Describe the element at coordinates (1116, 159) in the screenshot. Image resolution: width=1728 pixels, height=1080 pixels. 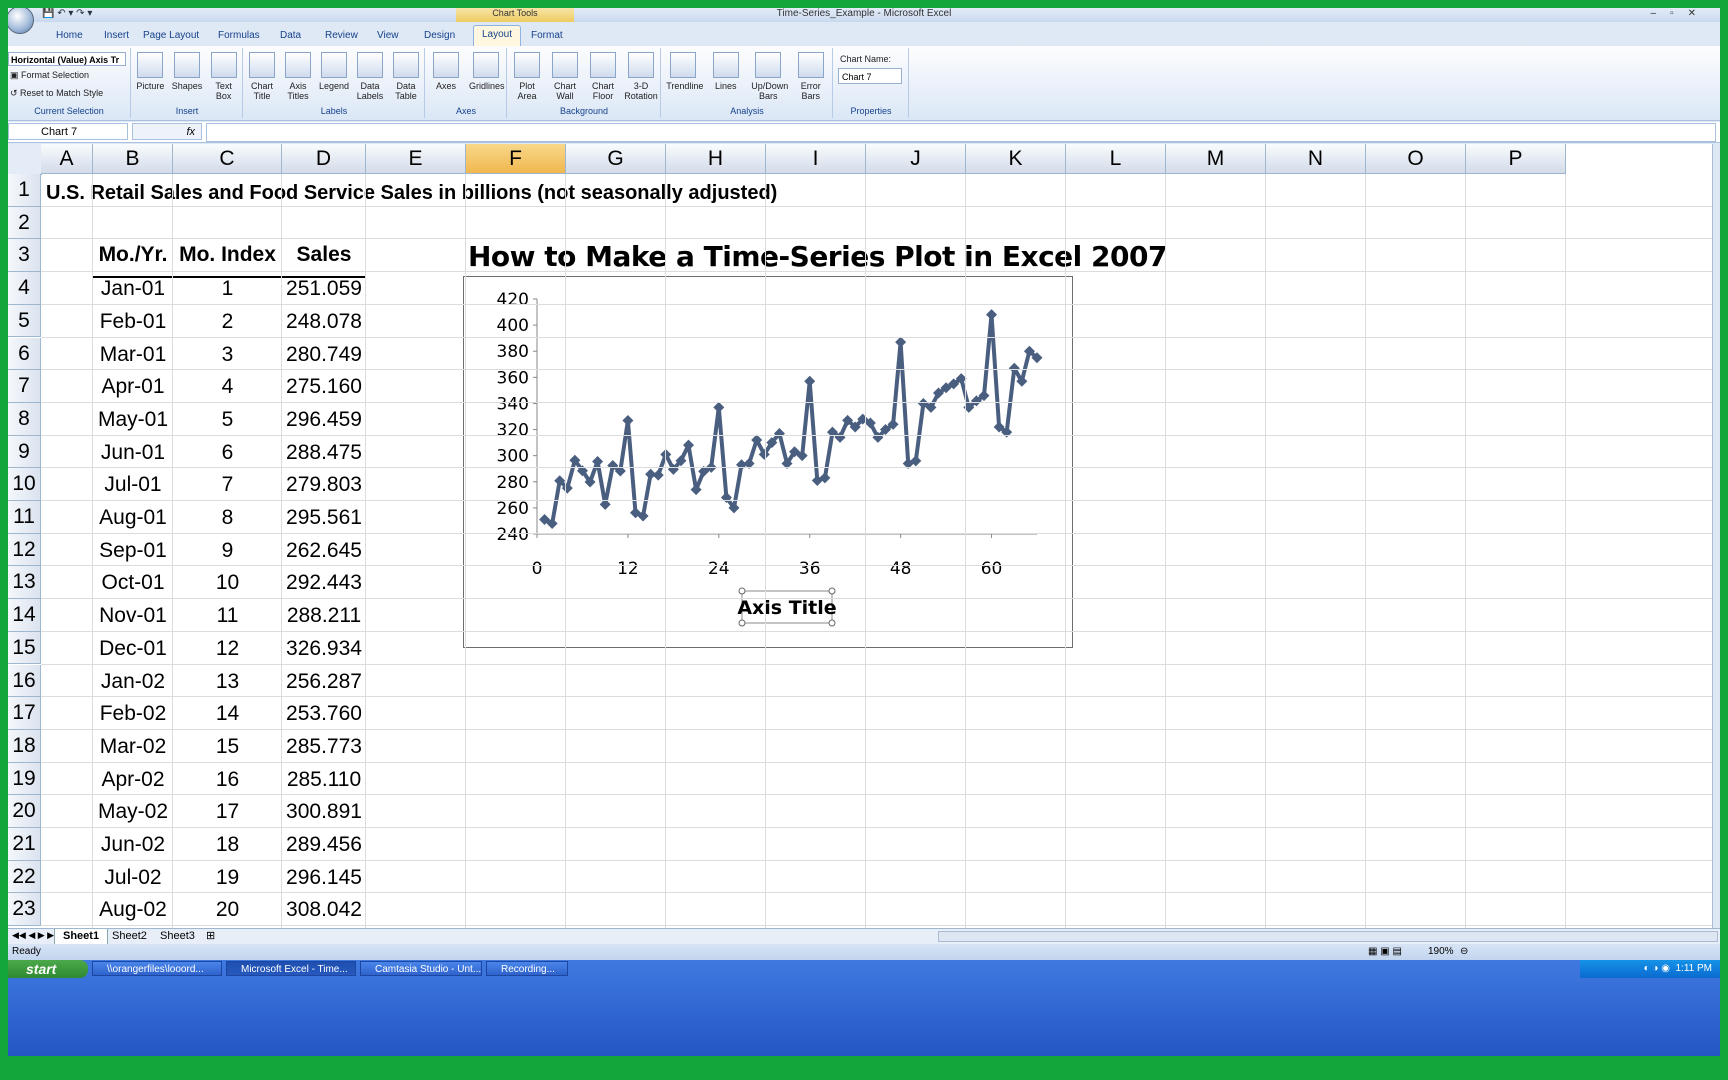
I see `column-header-l: L` at that location.